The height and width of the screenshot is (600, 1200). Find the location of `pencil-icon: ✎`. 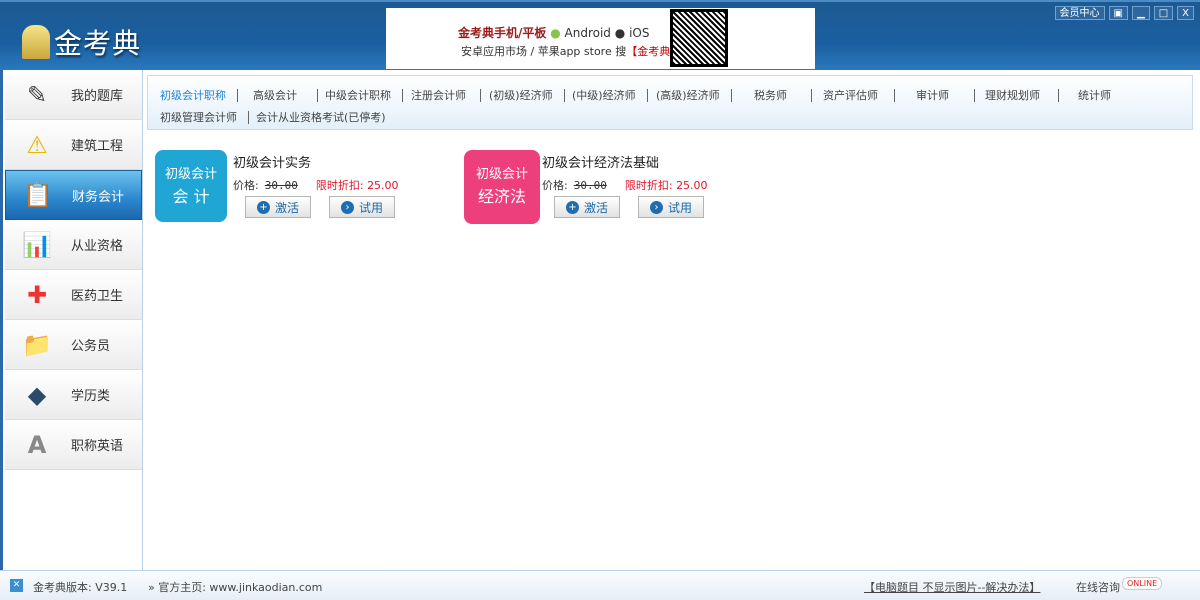

pencil-icon: ✎ is located at coordinates (37, 94).